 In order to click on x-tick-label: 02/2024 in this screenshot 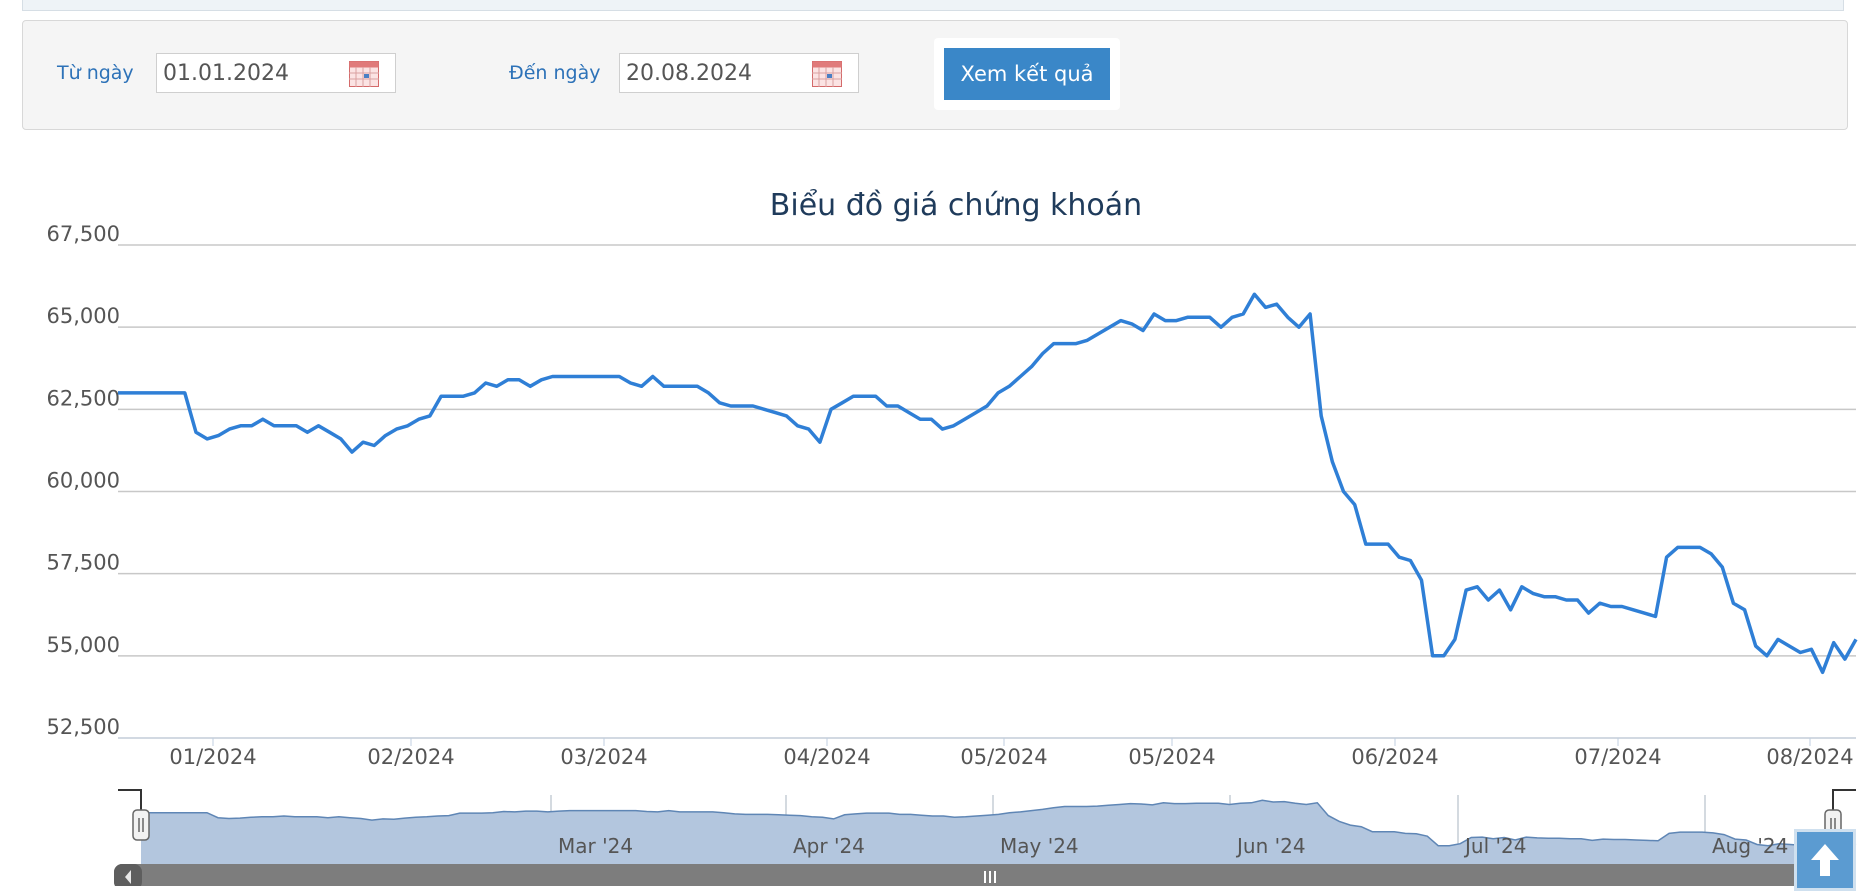, I will do `click(410, 757)`.